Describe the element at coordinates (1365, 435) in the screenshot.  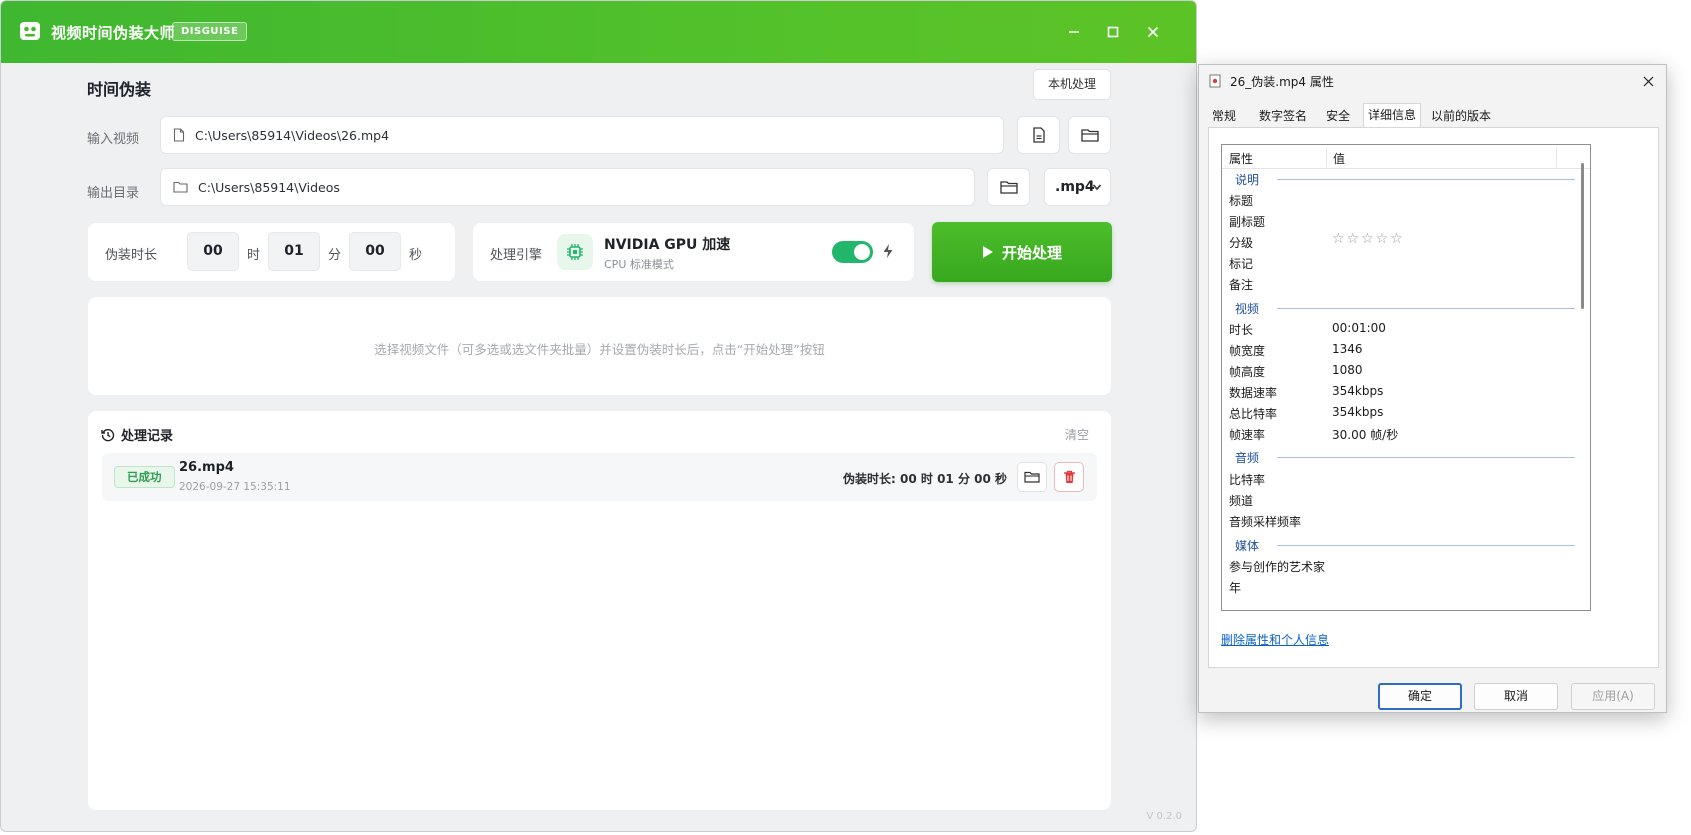
I see `prop-frame-rate-value: 30.00 帧/秒` at that location.